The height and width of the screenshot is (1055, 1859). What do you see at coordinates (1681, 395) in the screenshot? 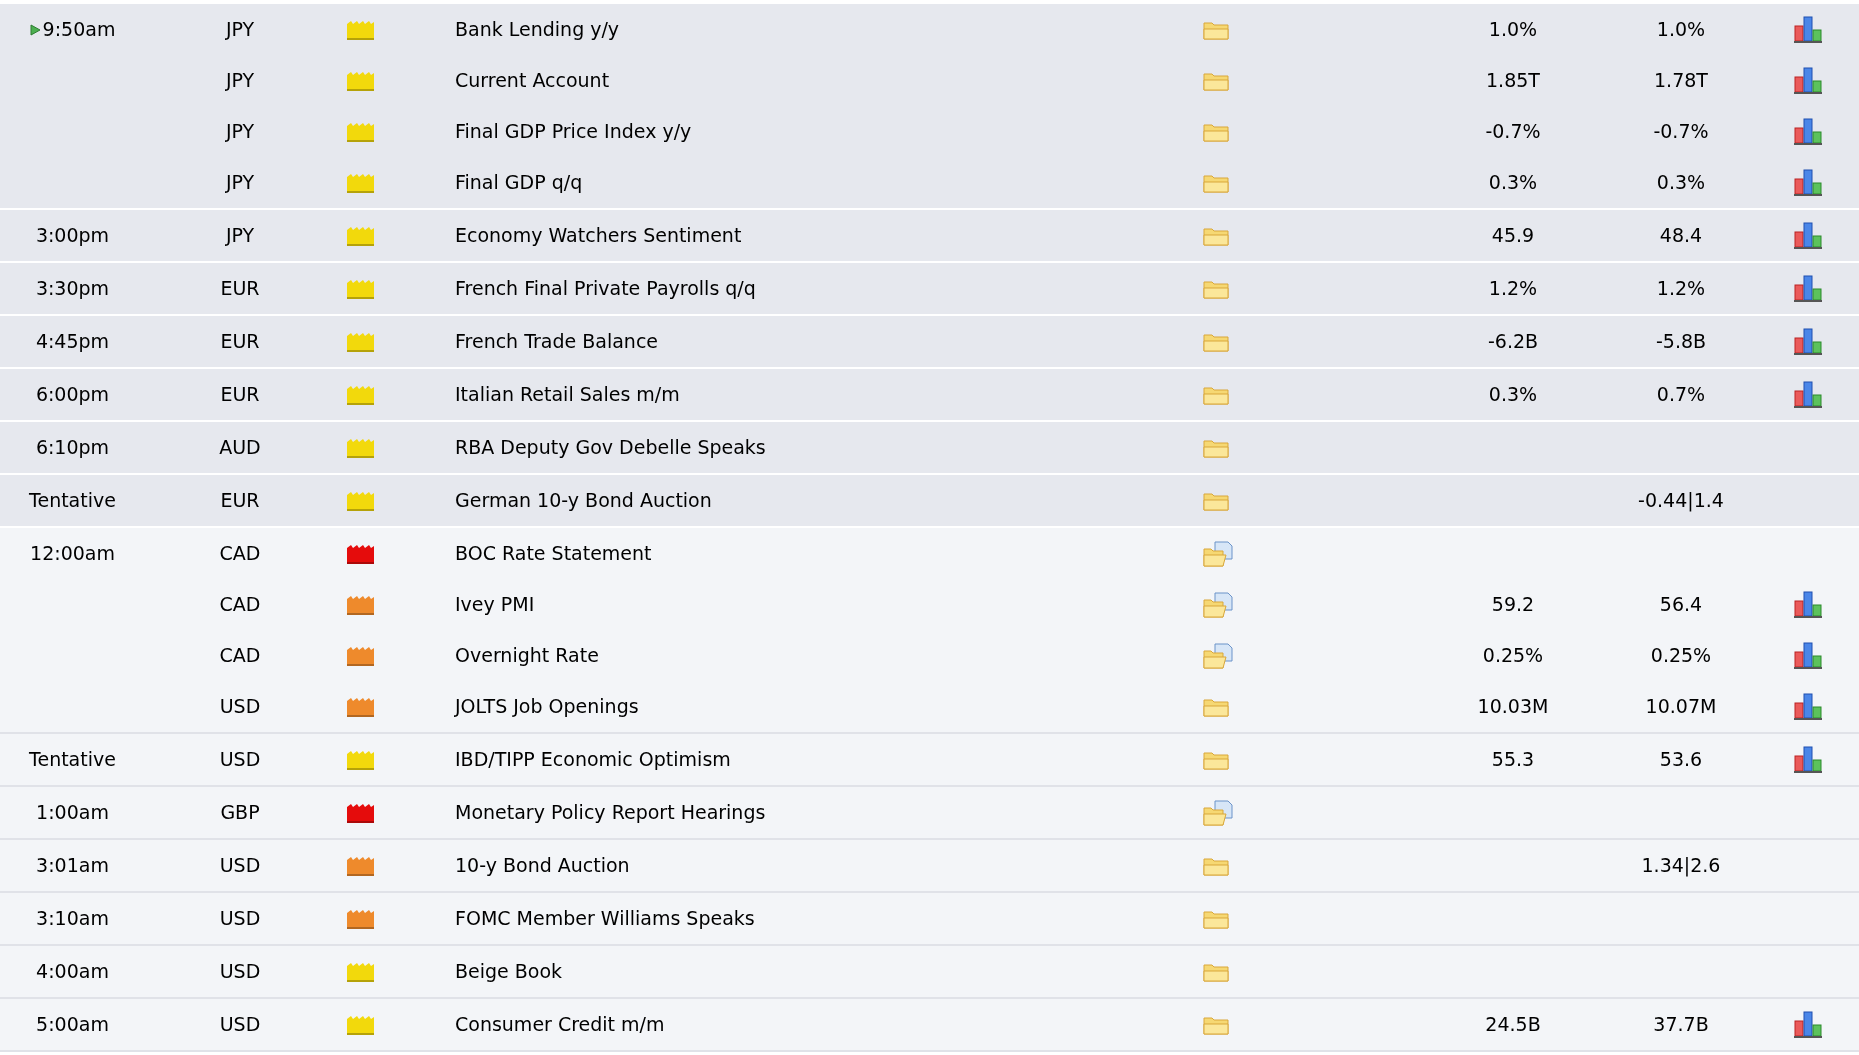
I see `value-cell-text: 0.7%` at bounding box center [1681, 395].